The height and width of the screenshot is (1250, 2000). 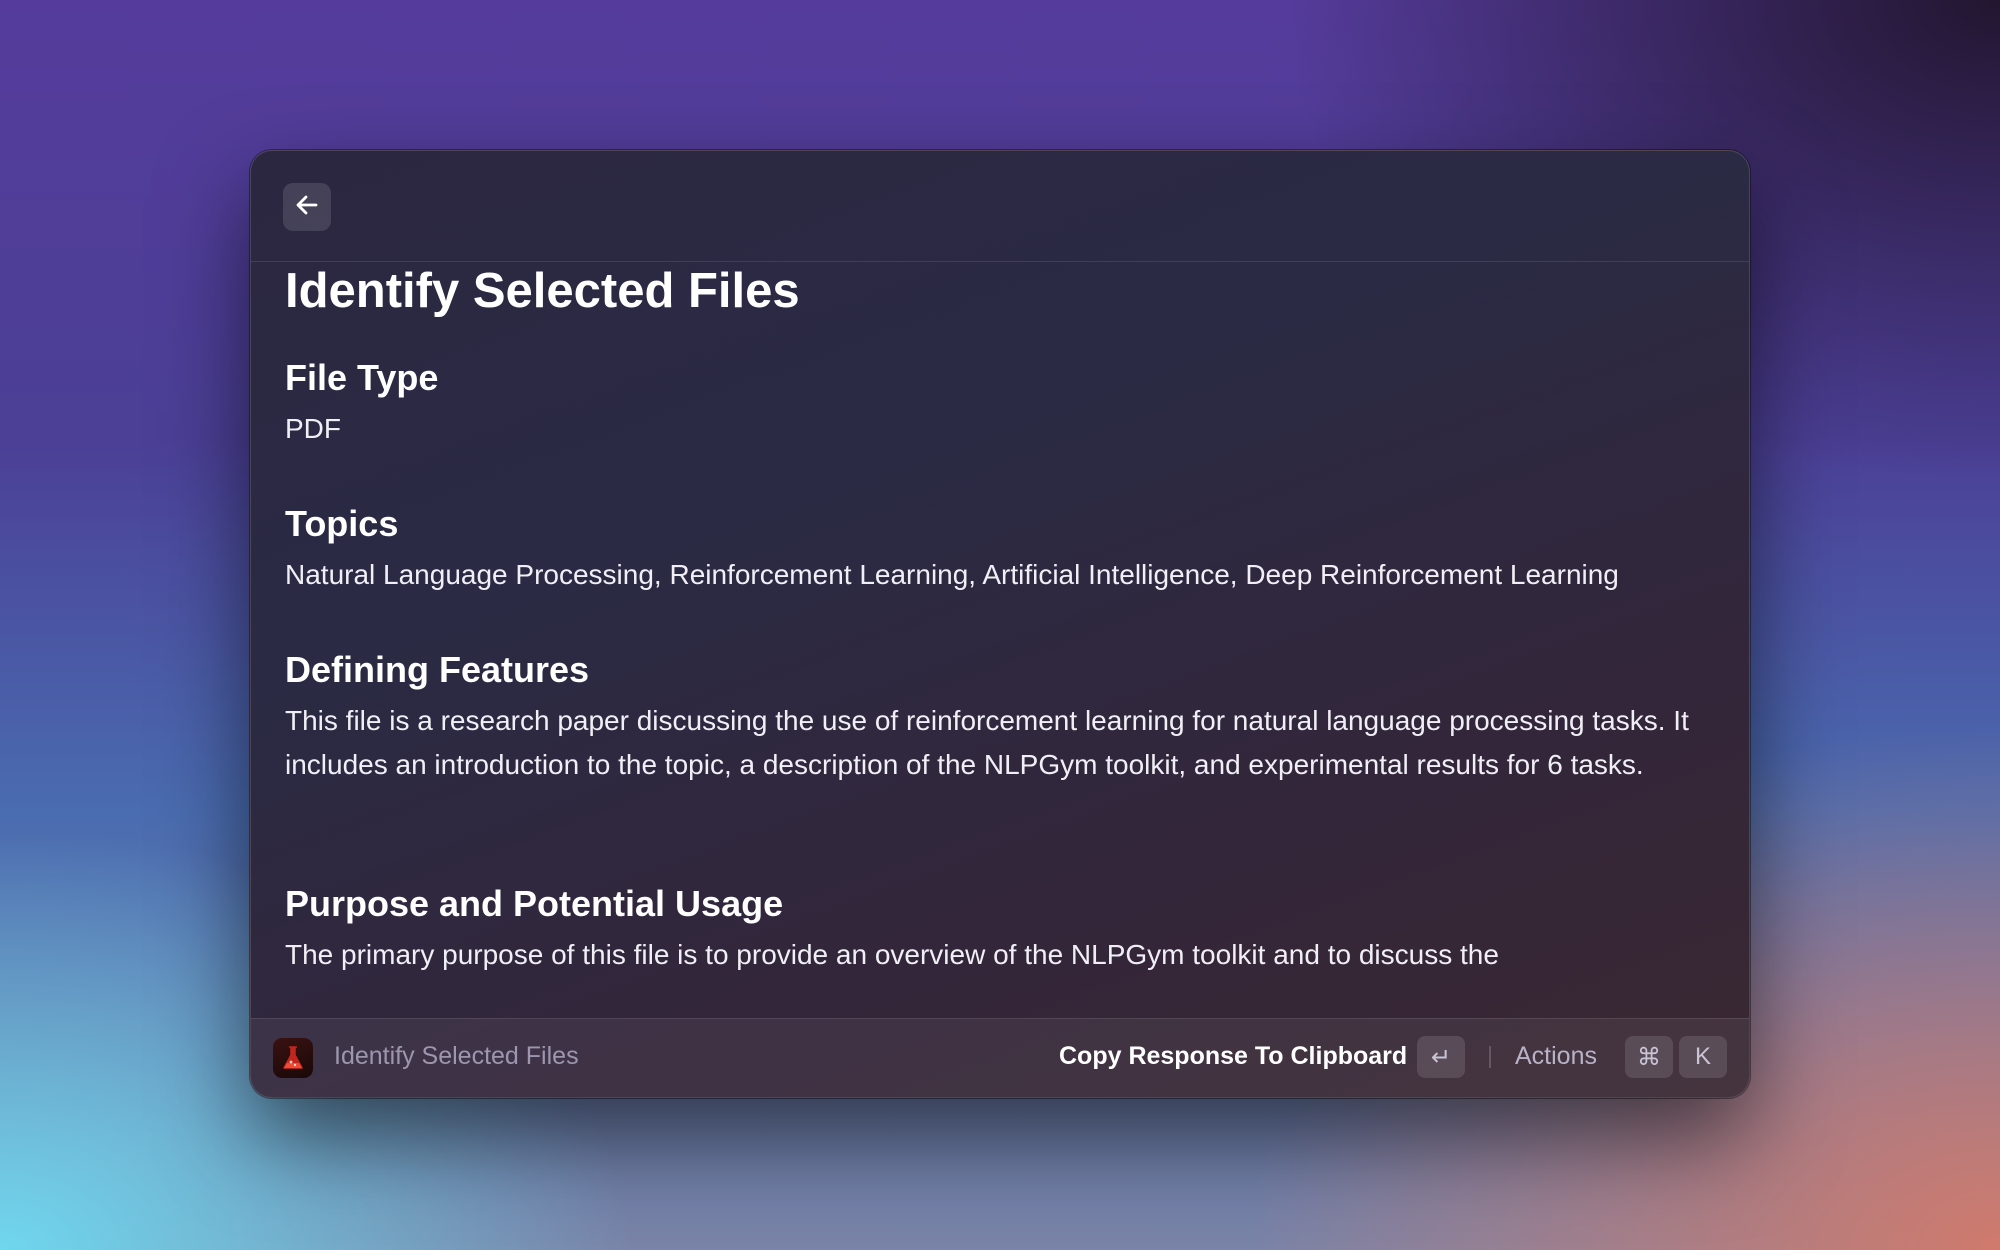 What do you see at coordinates (1649, 1057) in the screenshot?
I see `command-key-icon: ⌘` at bounding box center [1649, 1057].